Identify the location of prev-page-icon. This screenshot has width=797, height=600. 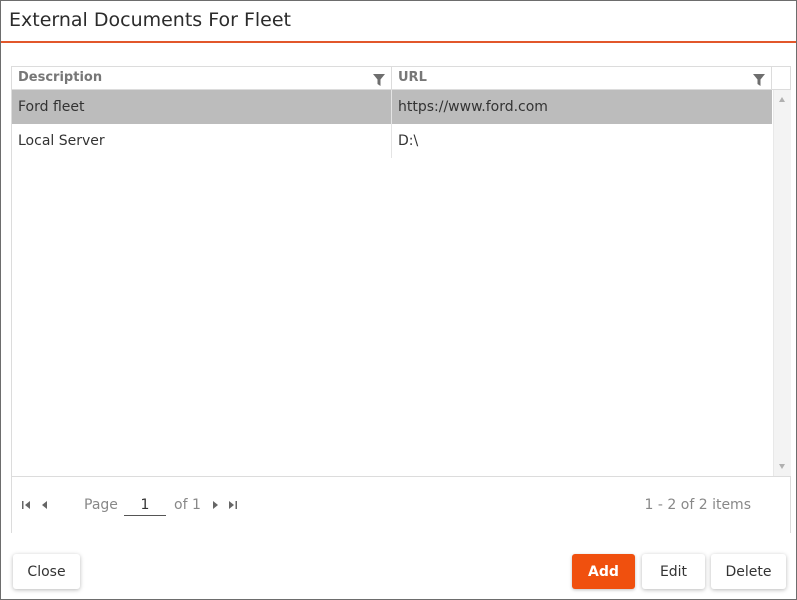
(46, 505).